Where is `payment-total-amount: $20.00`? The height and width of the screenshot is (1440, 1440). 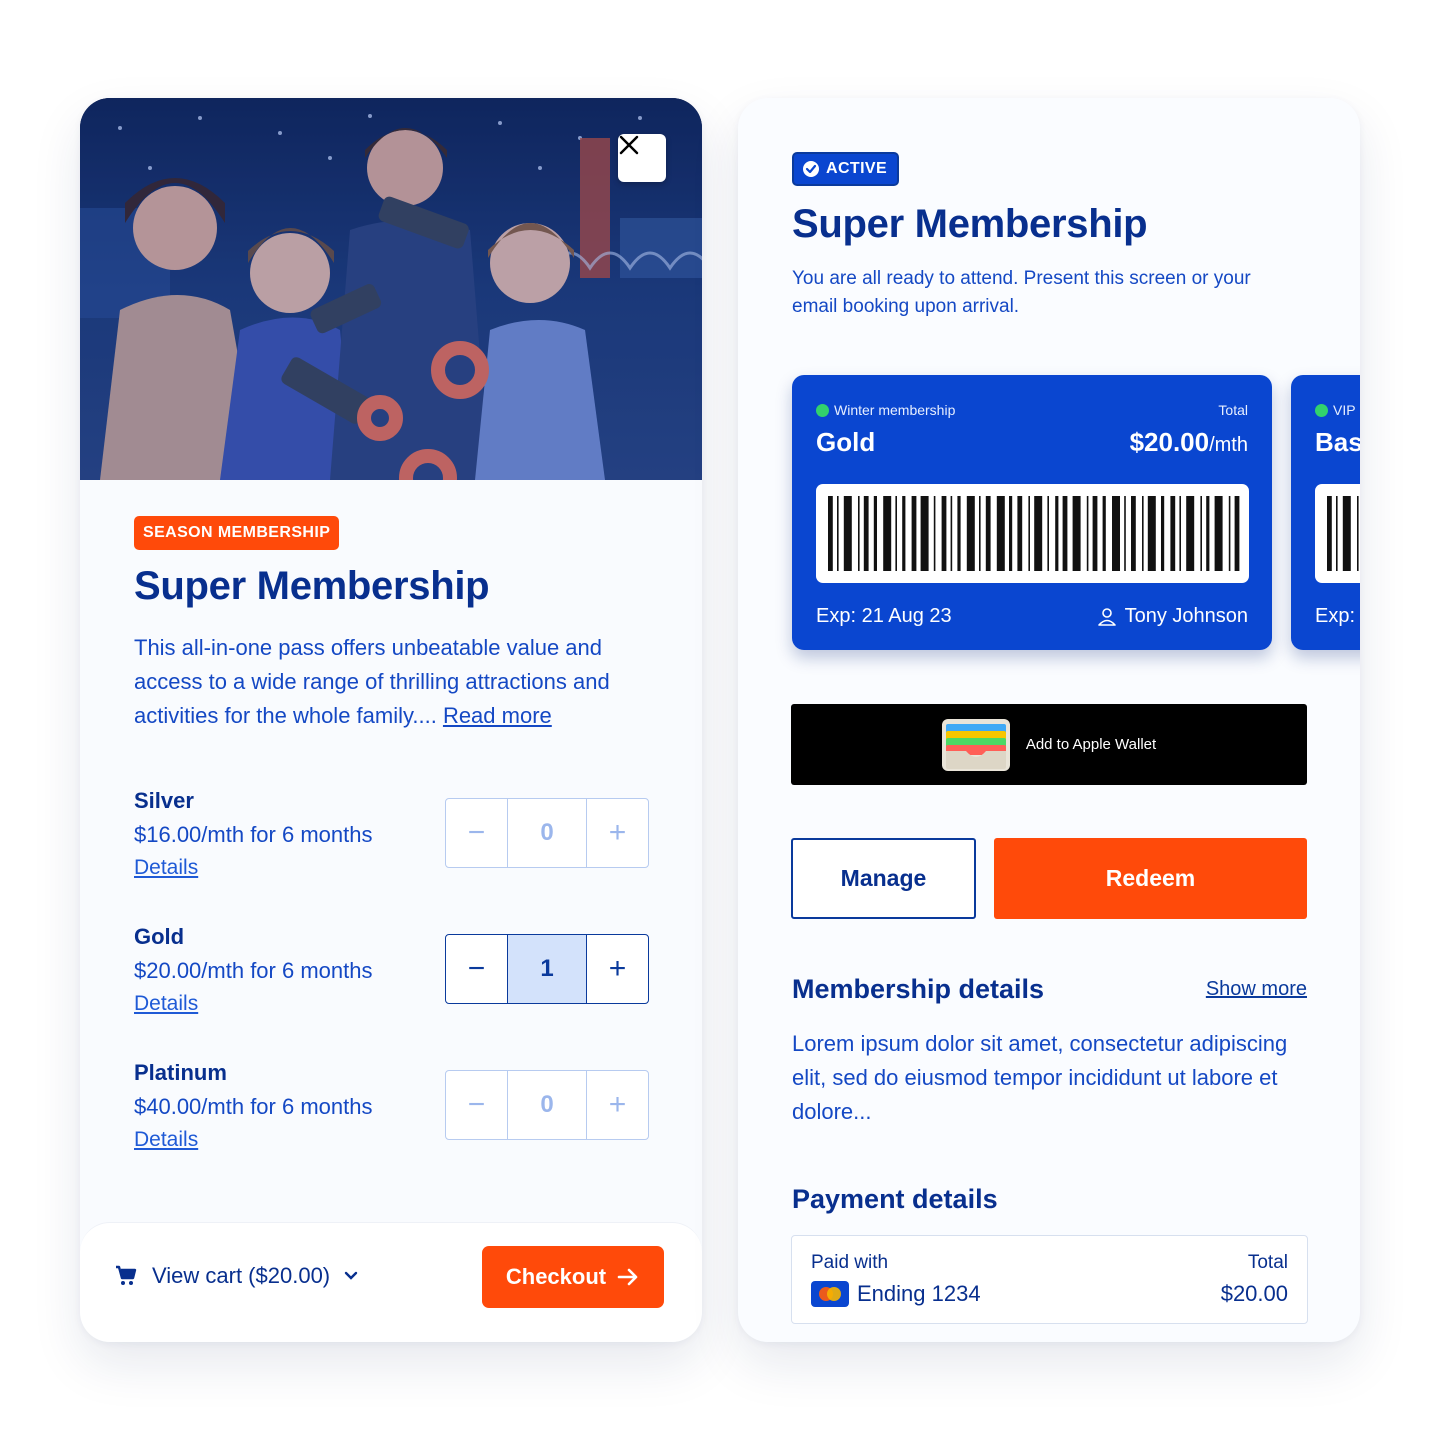 payment-total-amount: $20.00 is located at coordinates (1254, 1293).